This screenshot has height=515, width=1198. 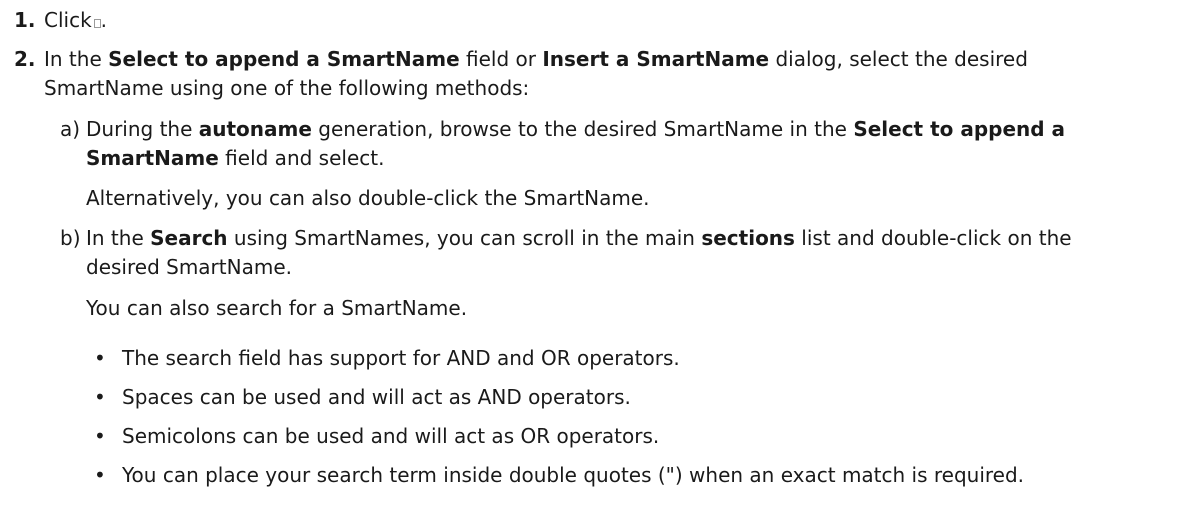 What do you see at coordinates (277, 308) in the screenshot?
I see `substep-b-note: You can also search for a SmartName.` at bounding box center [277, 308].